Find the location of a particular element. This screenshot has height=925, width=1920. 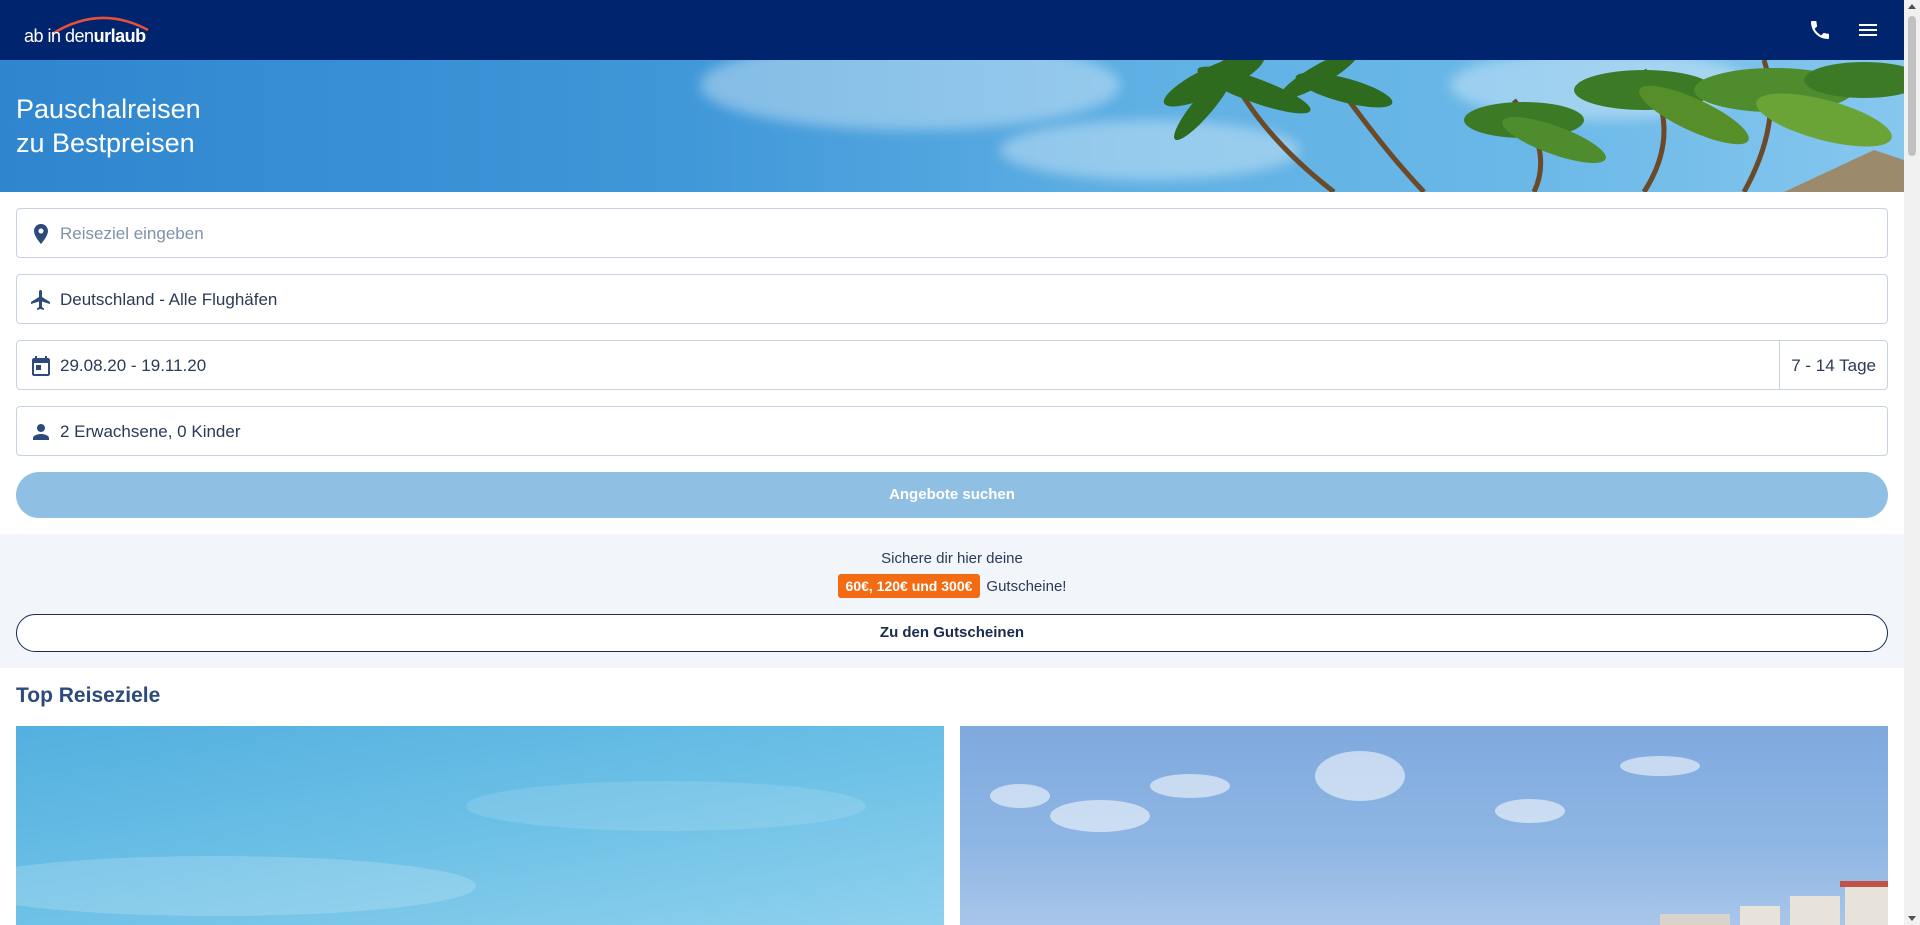

voucher-offer-line: 60€, 120€ und 300€ Gutscheine! is located at coordinates (952, 586).